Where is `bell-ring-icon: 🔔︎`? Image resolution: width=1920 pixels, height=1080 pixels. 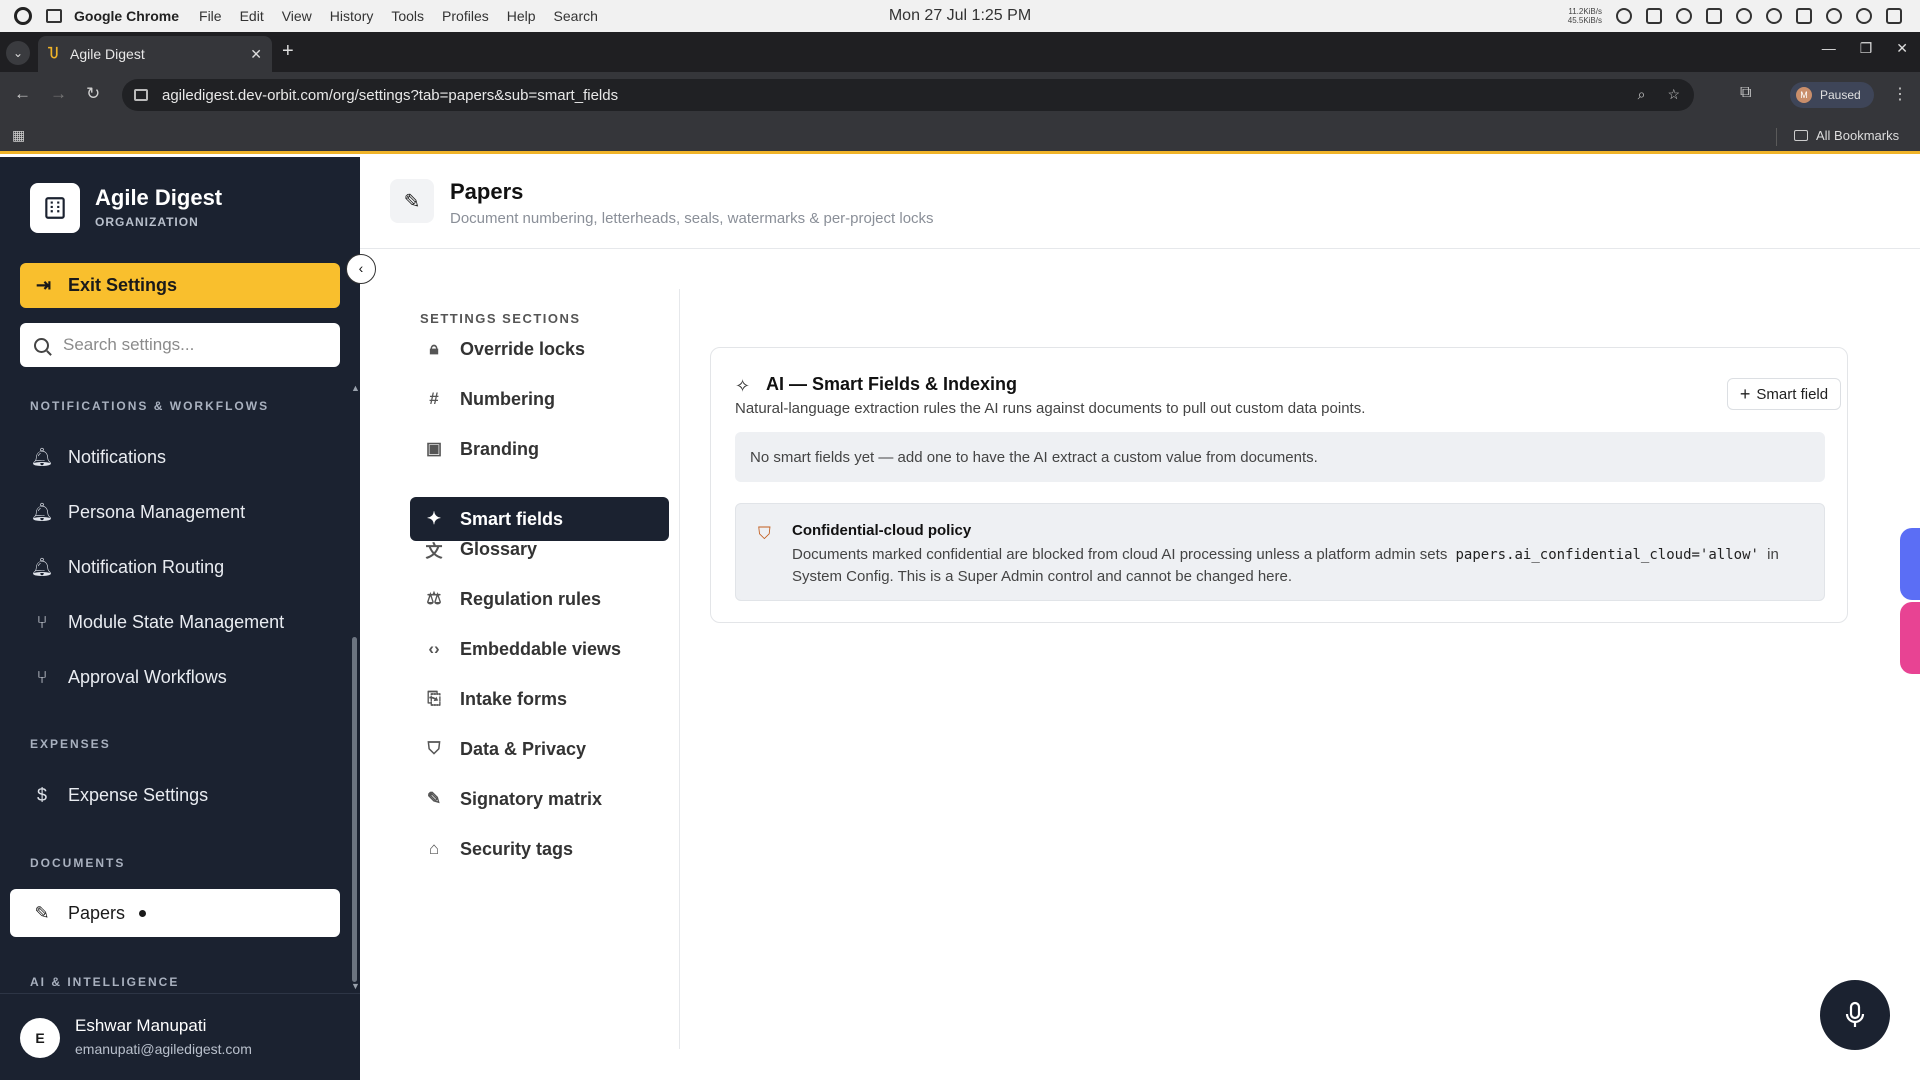 bell-ring-icon: 🔔︎ is located at coordinates (42, 511).